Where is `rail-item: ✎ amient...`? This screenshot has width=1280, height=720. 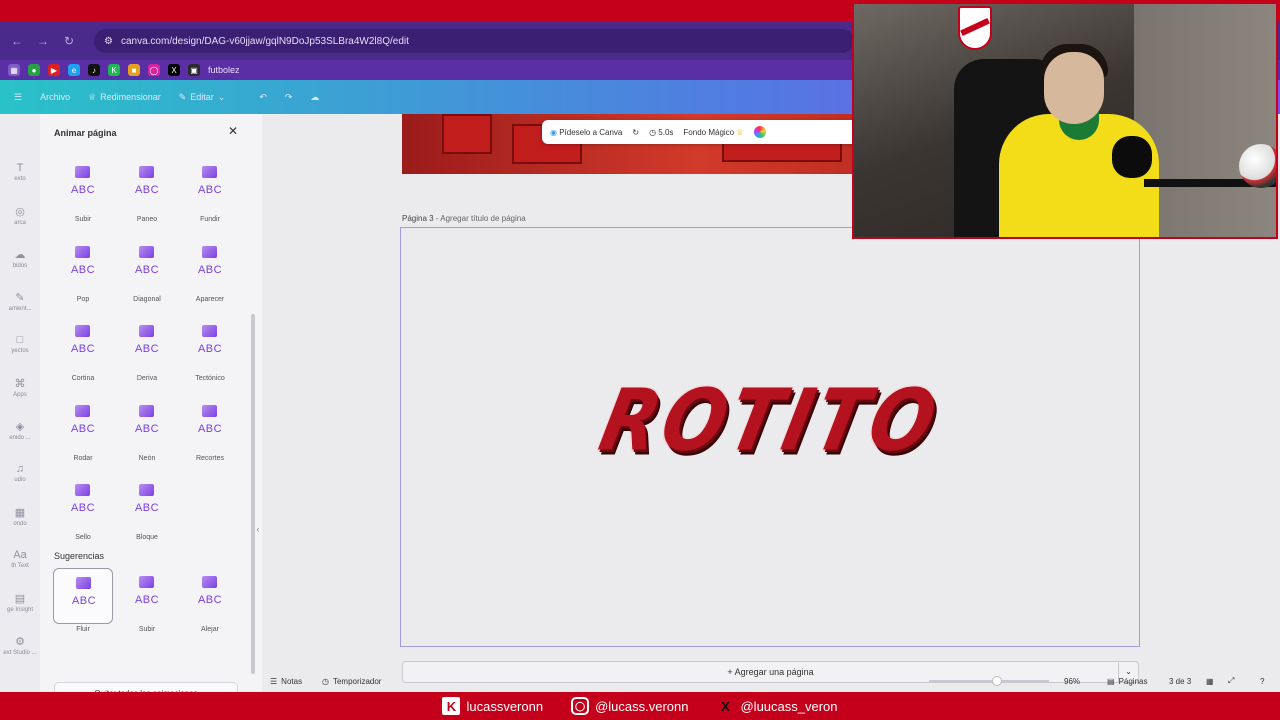 rail-item: ✎ amient... is located at coordinates (20, 301).